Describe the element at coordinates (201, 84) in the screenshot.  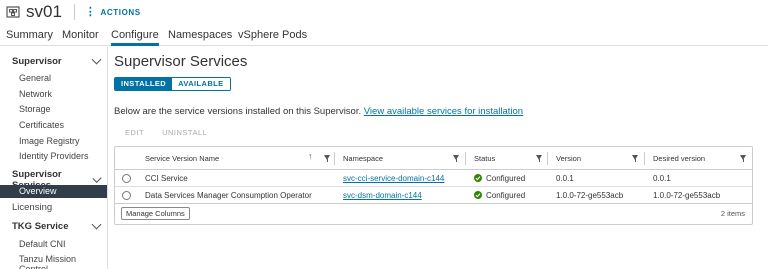
I see `available-toggle-button: AVAILABLE` at that location.